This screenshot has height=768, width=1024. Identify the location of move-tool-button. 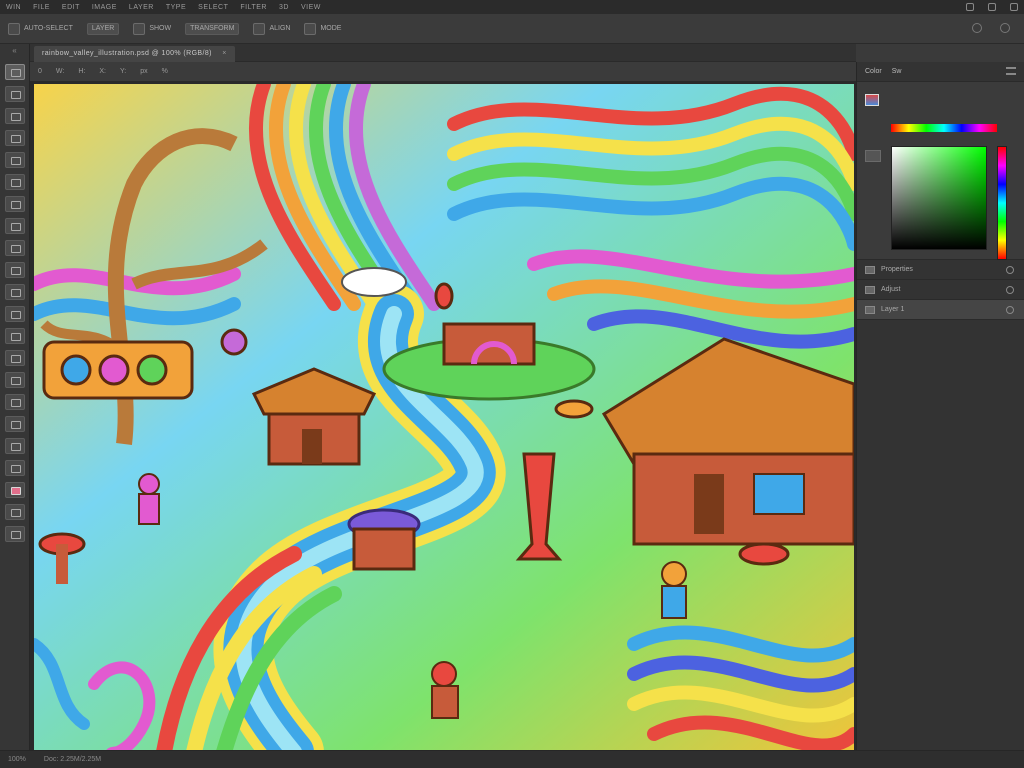
(14, 72).